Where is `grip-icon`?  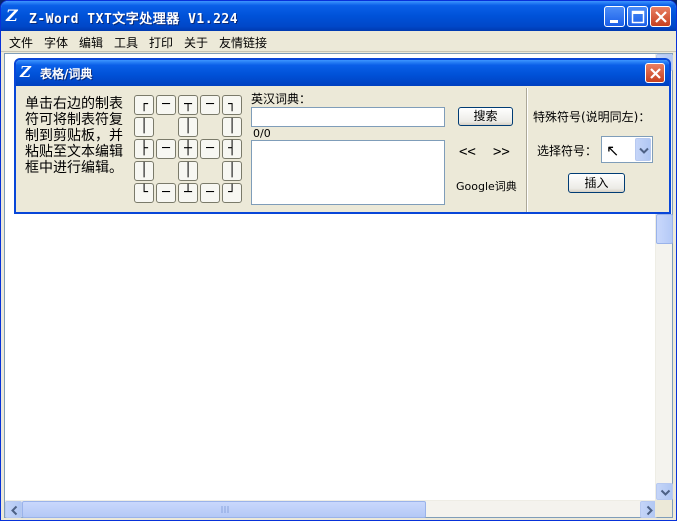
grip-icon is located at coordinates (225, 509).